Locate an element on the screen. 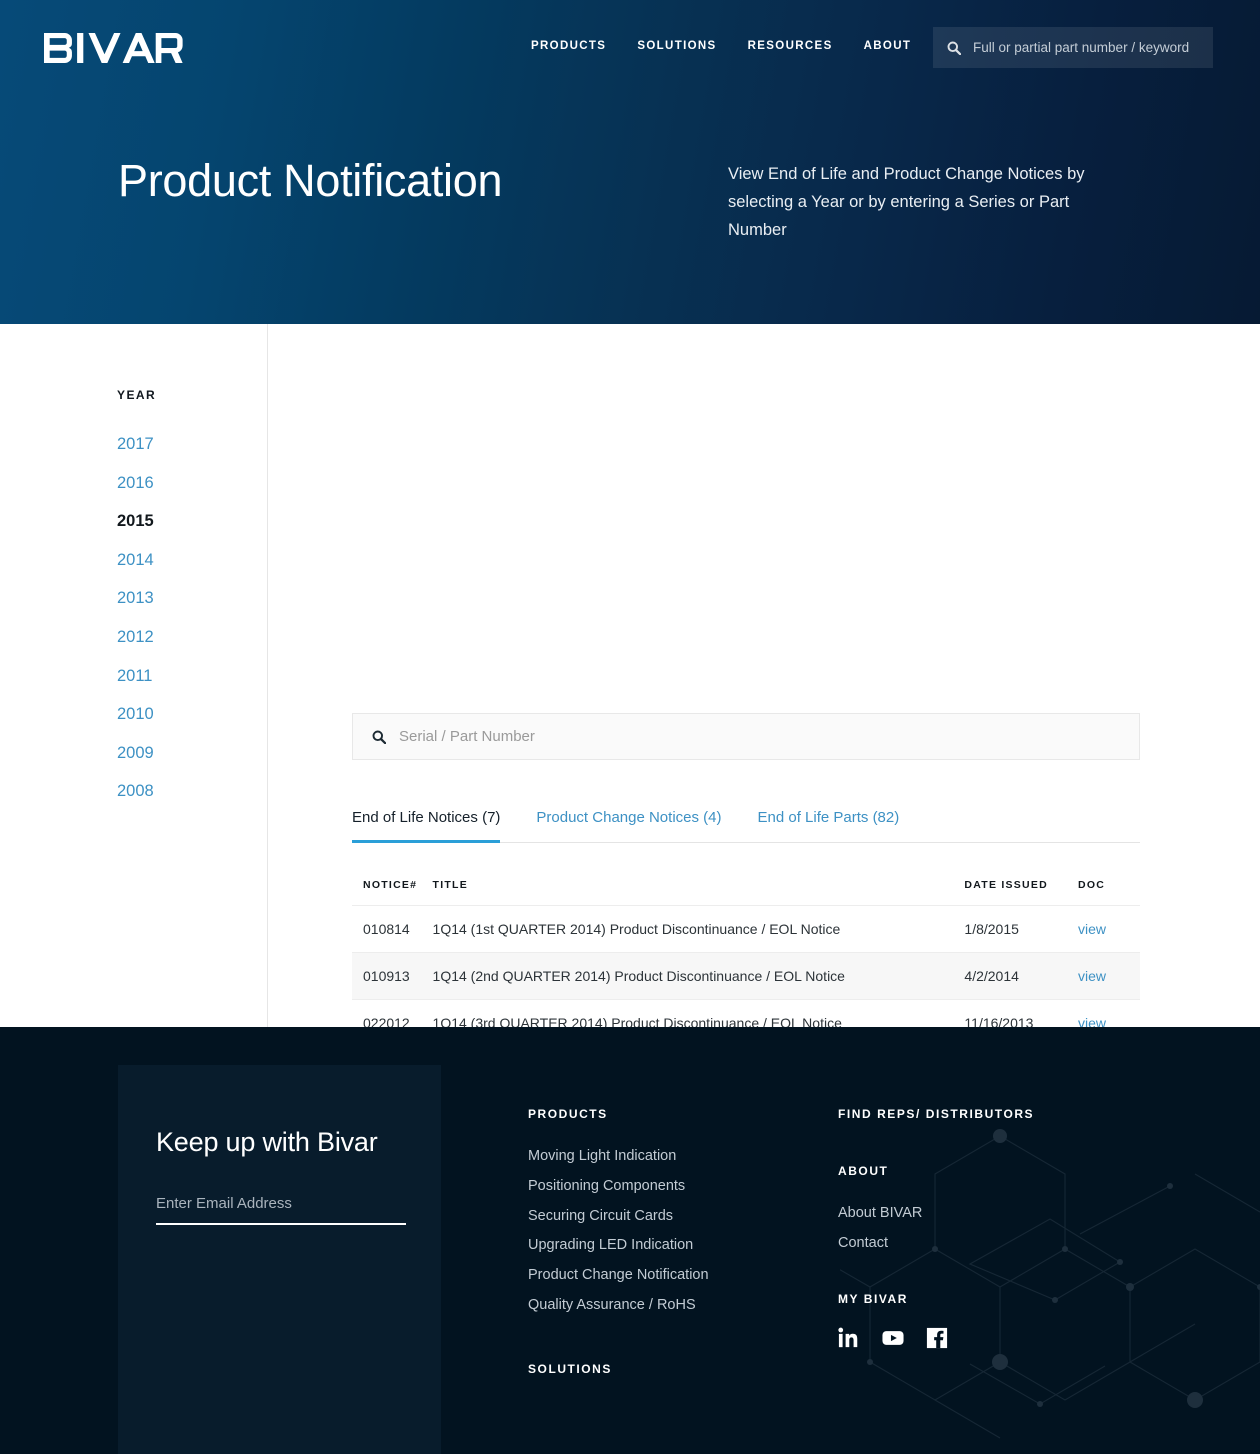 This screenshot has width=1260, height=1454. tab-end-of-life-notices: End of Life Notices (7) is located at coordinates (426, 826).